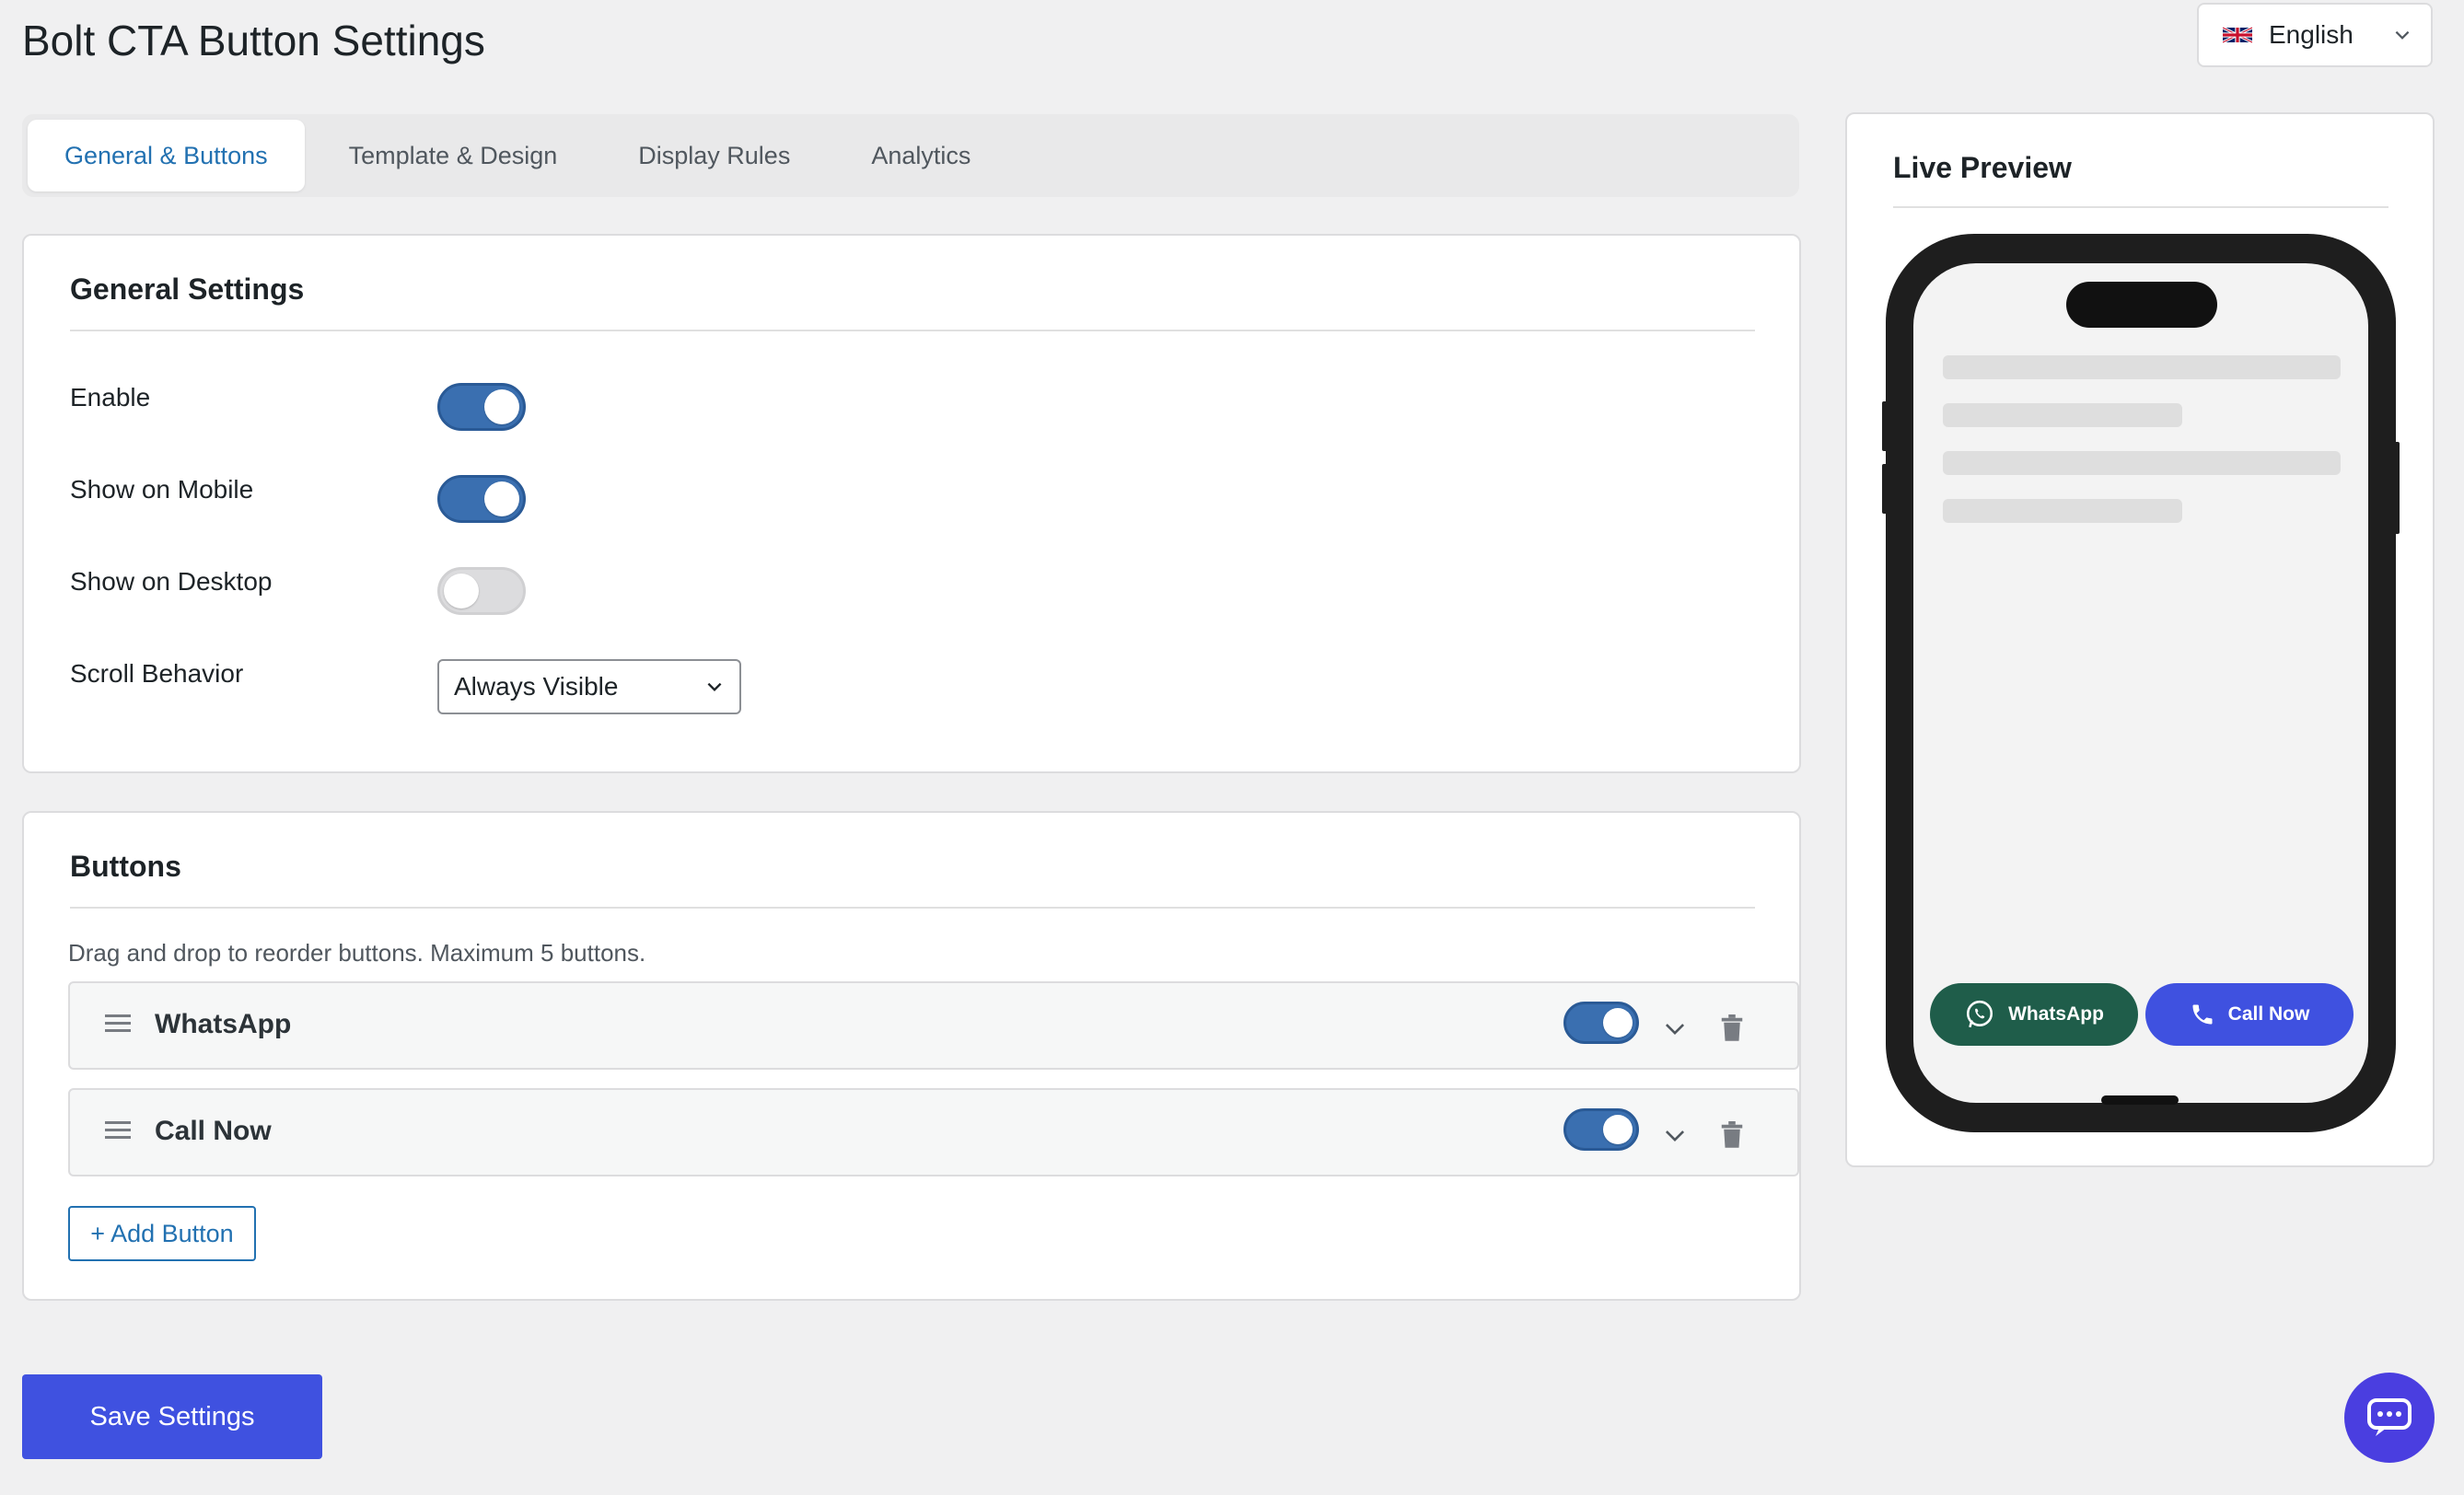 This screenshot has height=1495, width=2464. Describe the element at coordinates (1980, 1014) in the screenshot. I see `whatsapp-icon` at that location.